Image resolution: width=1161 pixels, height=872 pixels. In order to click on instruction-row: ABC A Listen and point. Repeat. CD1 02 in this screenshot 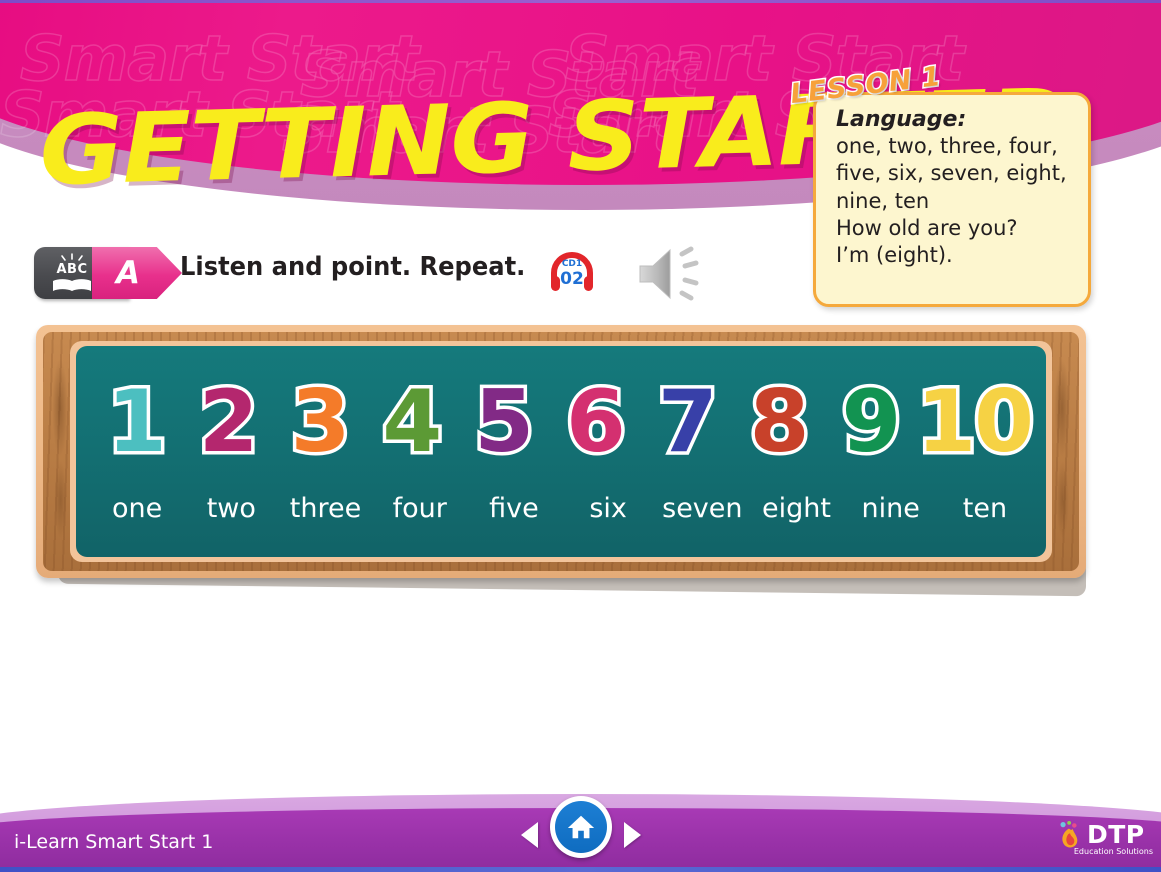, I will do `click(384, 275)`.